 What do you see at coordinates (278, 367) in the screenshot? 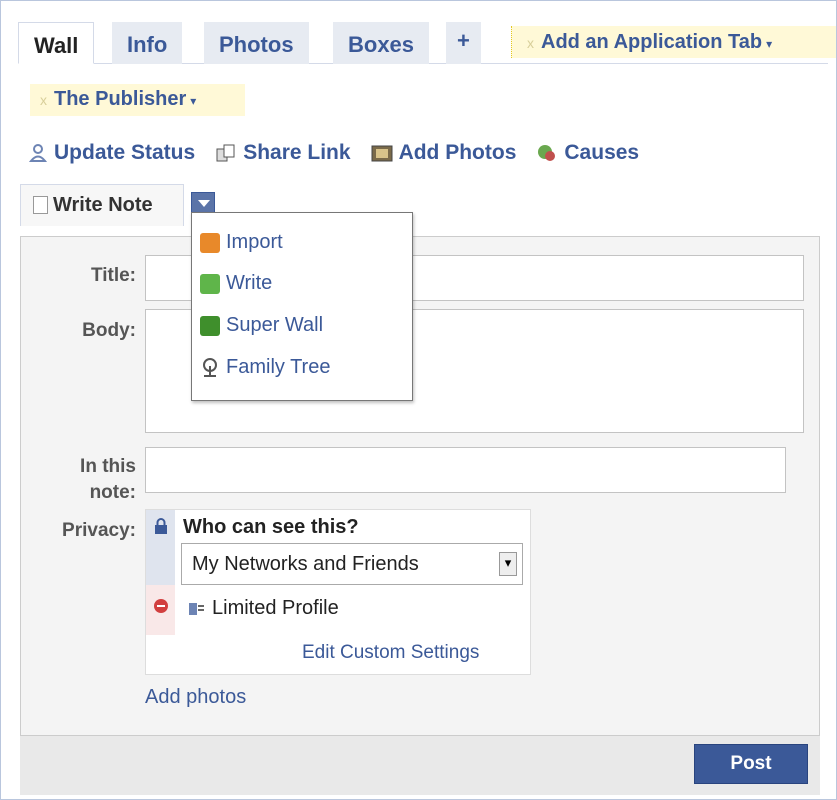
I see `menu-item-label: Family Tree` at bounding box center [278, 367].